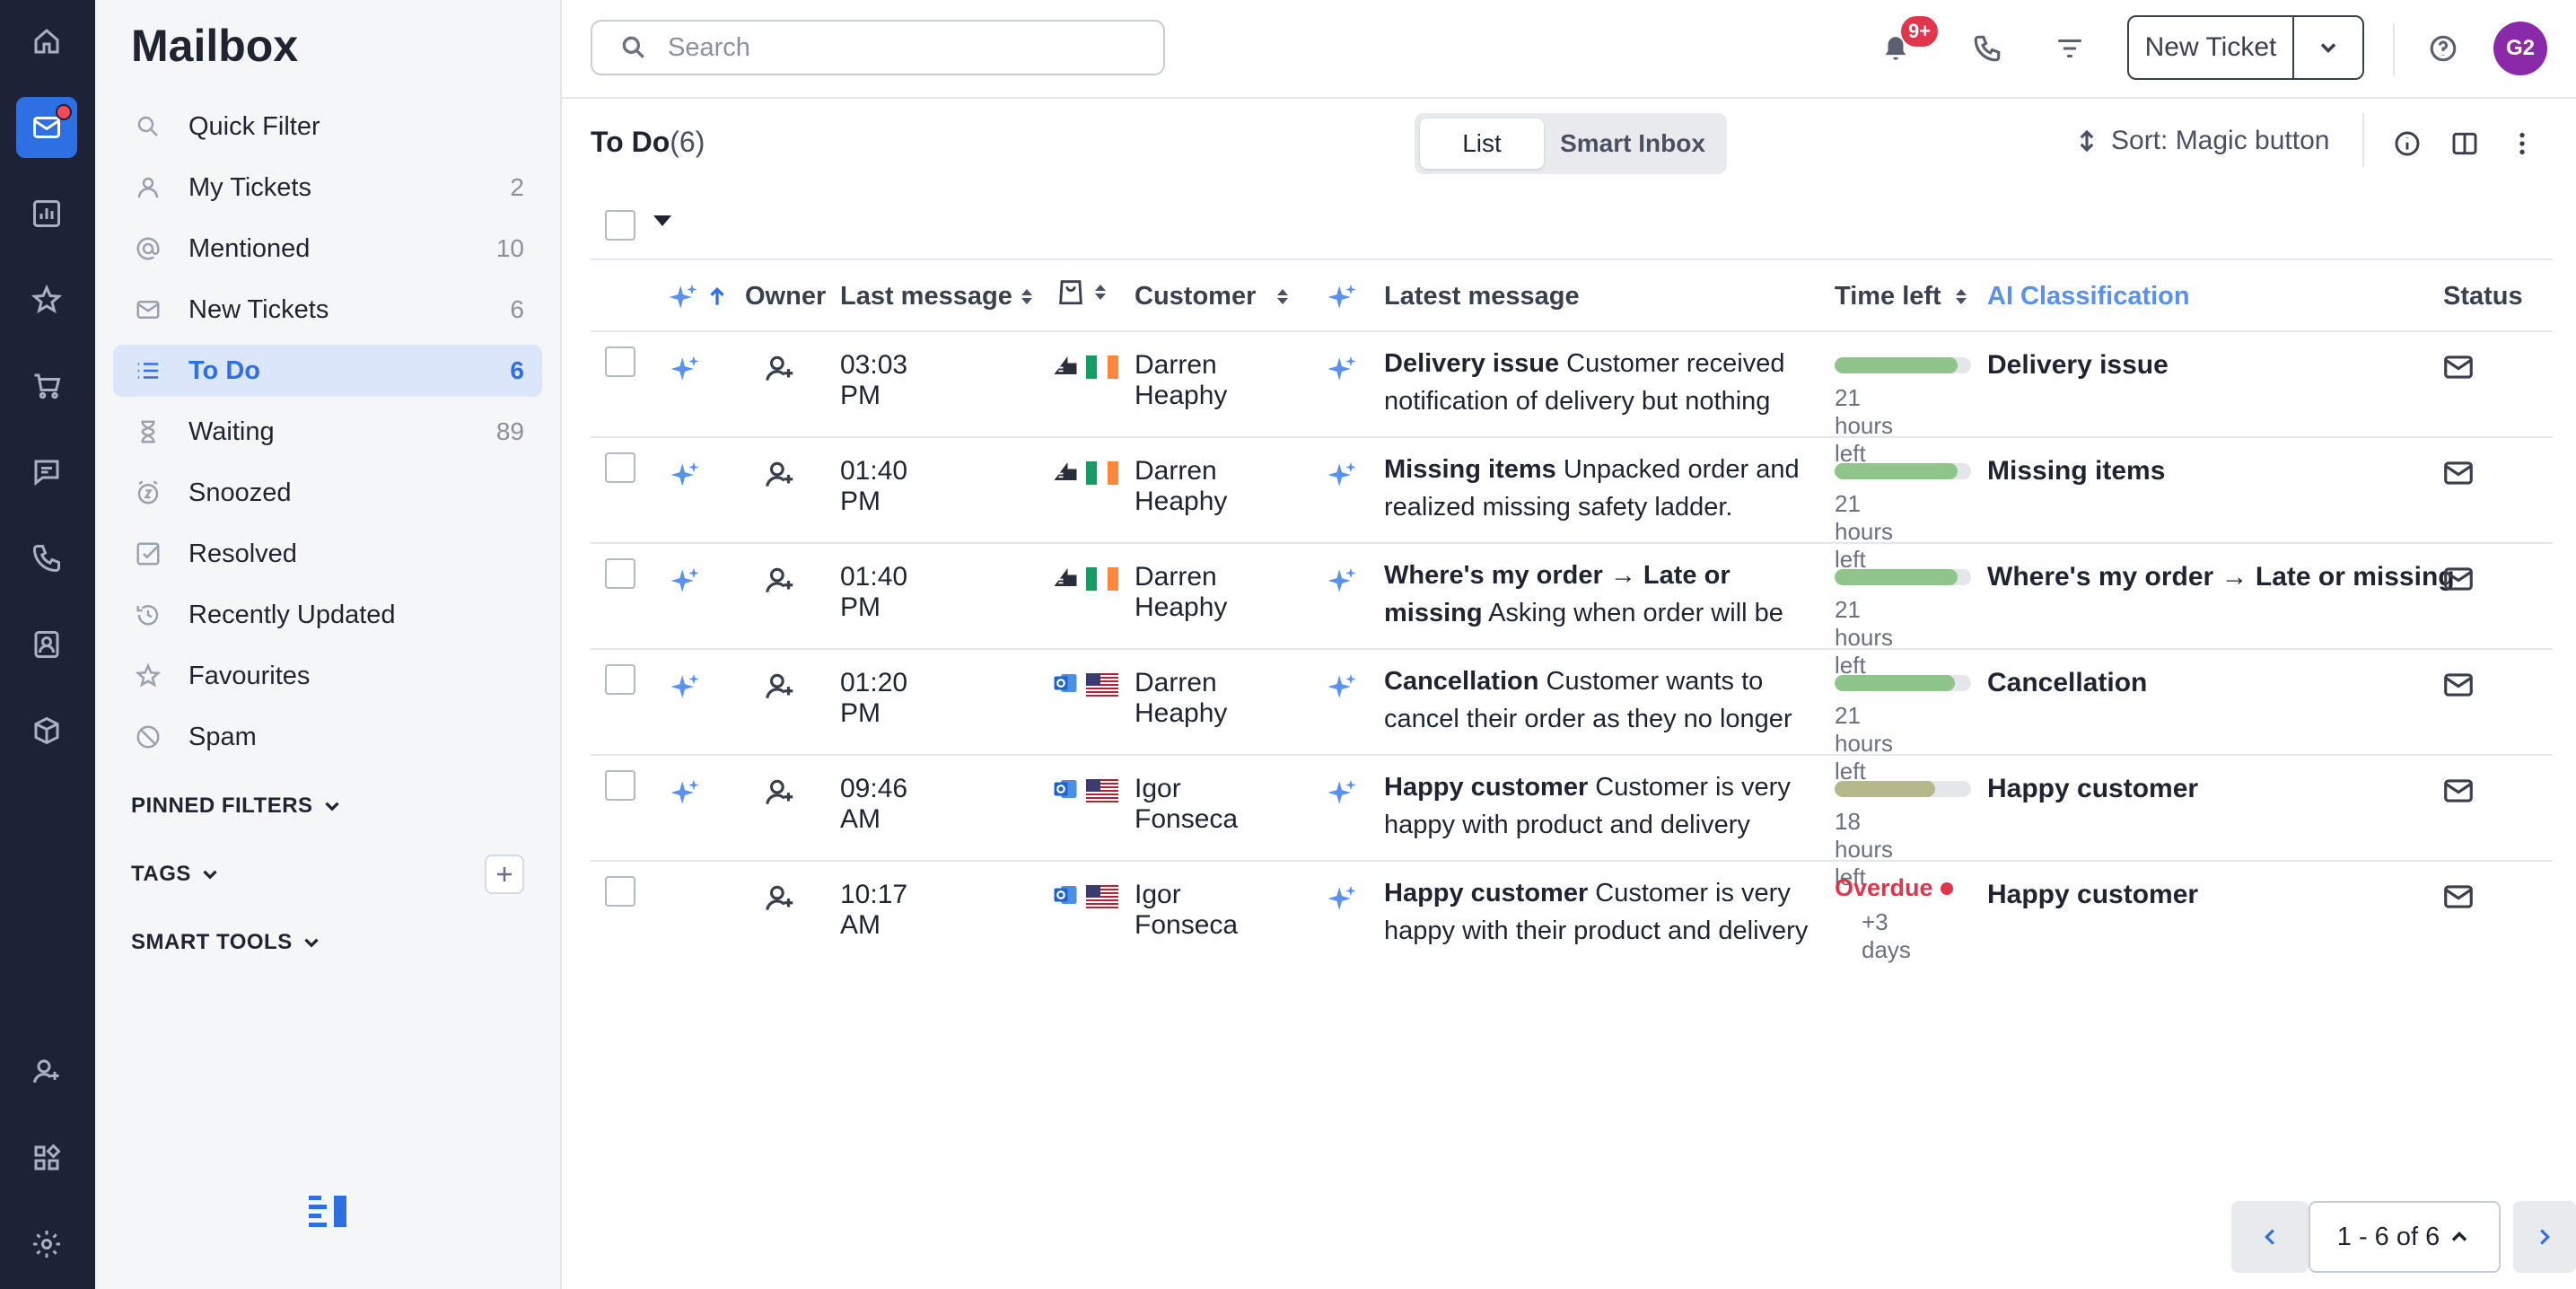 This screenshot has width=2576, height=1289. What do you see at coordinates (227, 943) in the screenshot?
I see `smart-tools-toggle: SMART TOOLS` at bounding box center [227, 943].